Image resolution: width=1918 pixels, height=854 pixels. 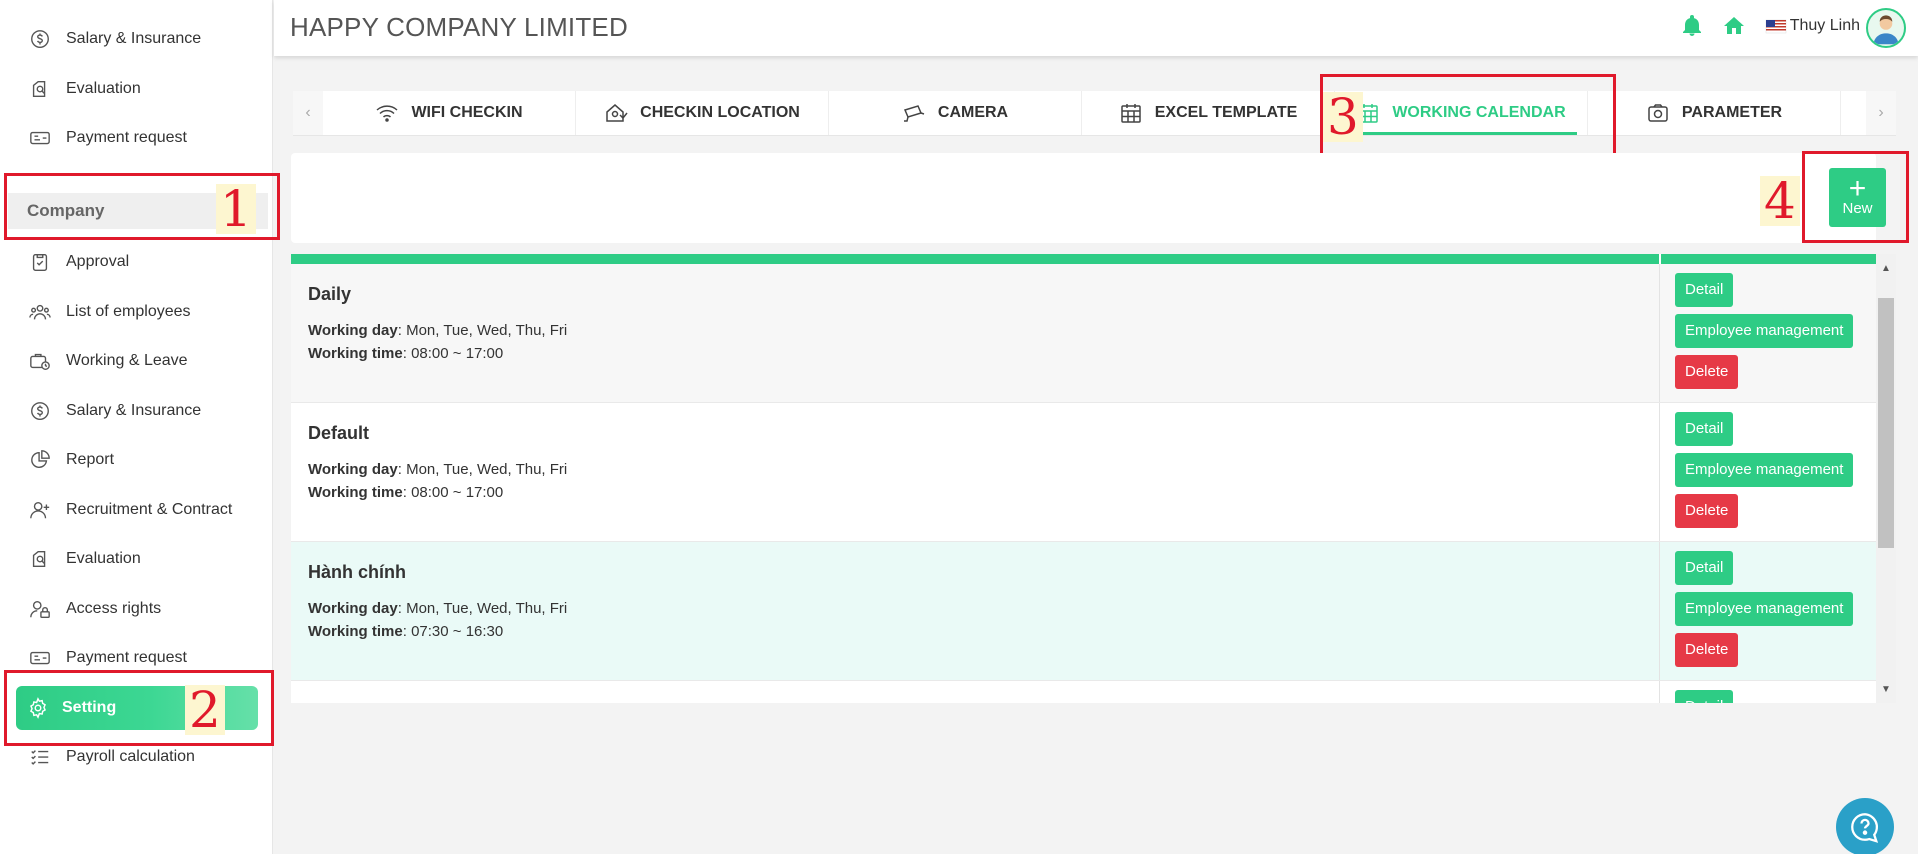 I want to click on sidebar-item-working-leave: Working & Leave, so click(x=136, y=361).